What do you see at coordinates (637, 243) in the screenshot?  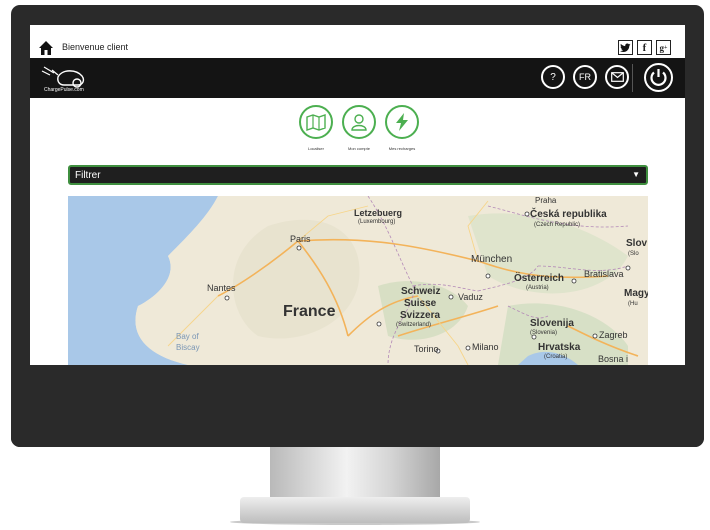 I see `map-label: Slov` at bounding box center [637, 243].